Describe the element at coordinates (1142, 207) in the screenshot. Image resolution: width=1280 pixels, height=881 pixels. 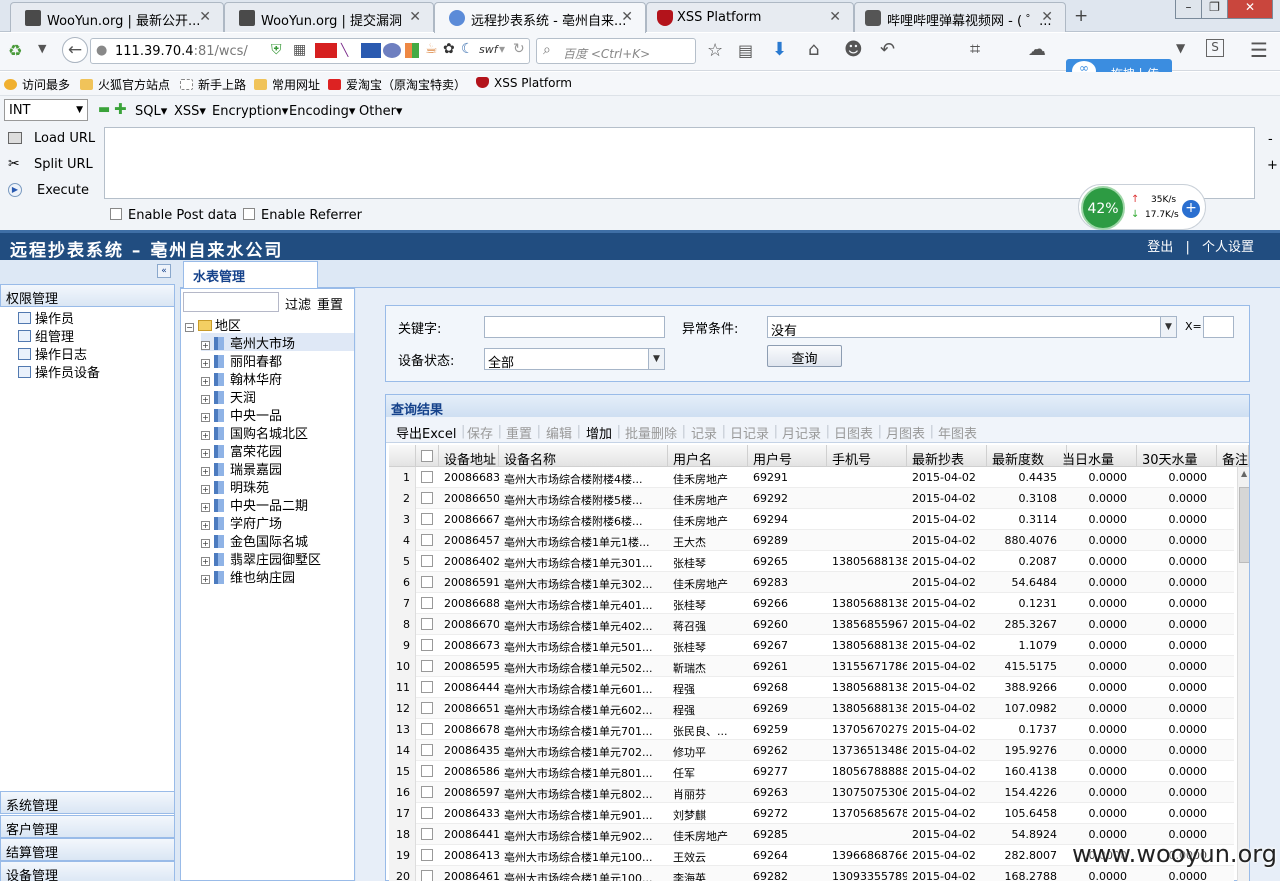
I see `network-speed-widget: 42% ↑ 35K/s ↓ 17.7K/s +` at that location.